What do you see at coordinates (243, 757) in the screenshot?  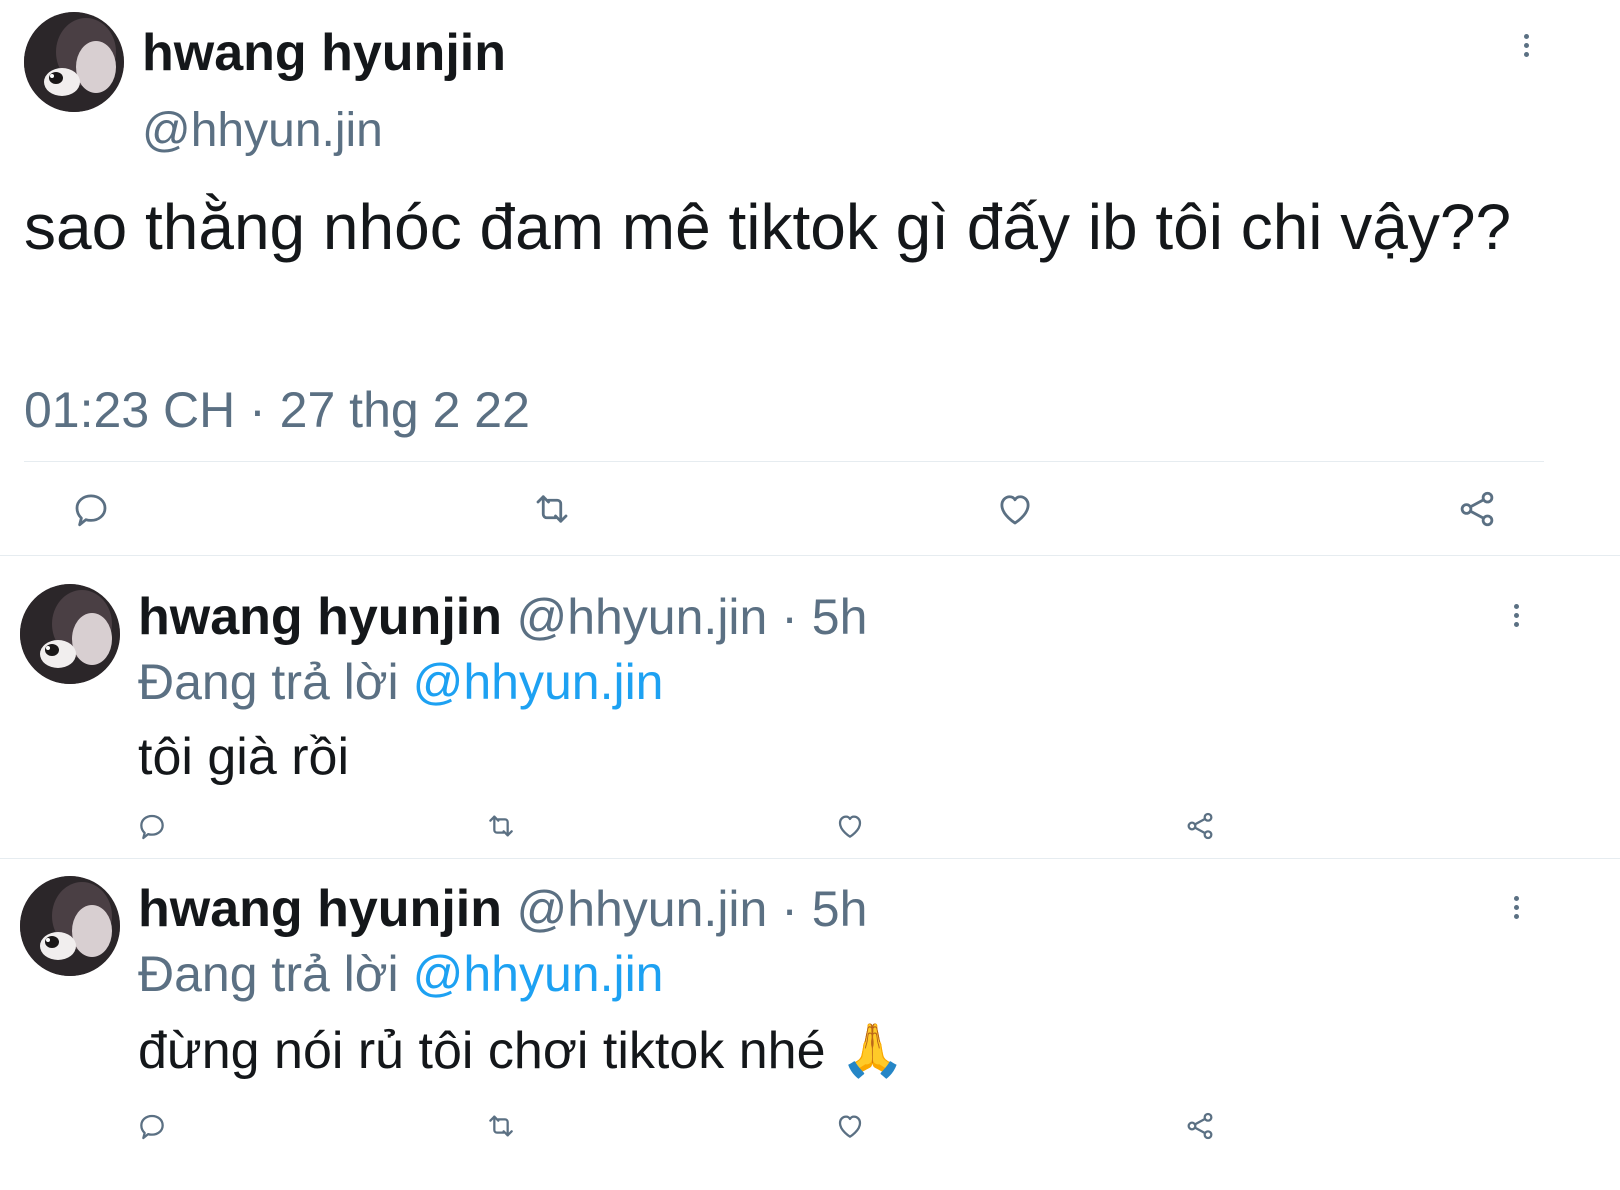 I see `reply-text: tôi già rồi` at bounding box center [243, 757].